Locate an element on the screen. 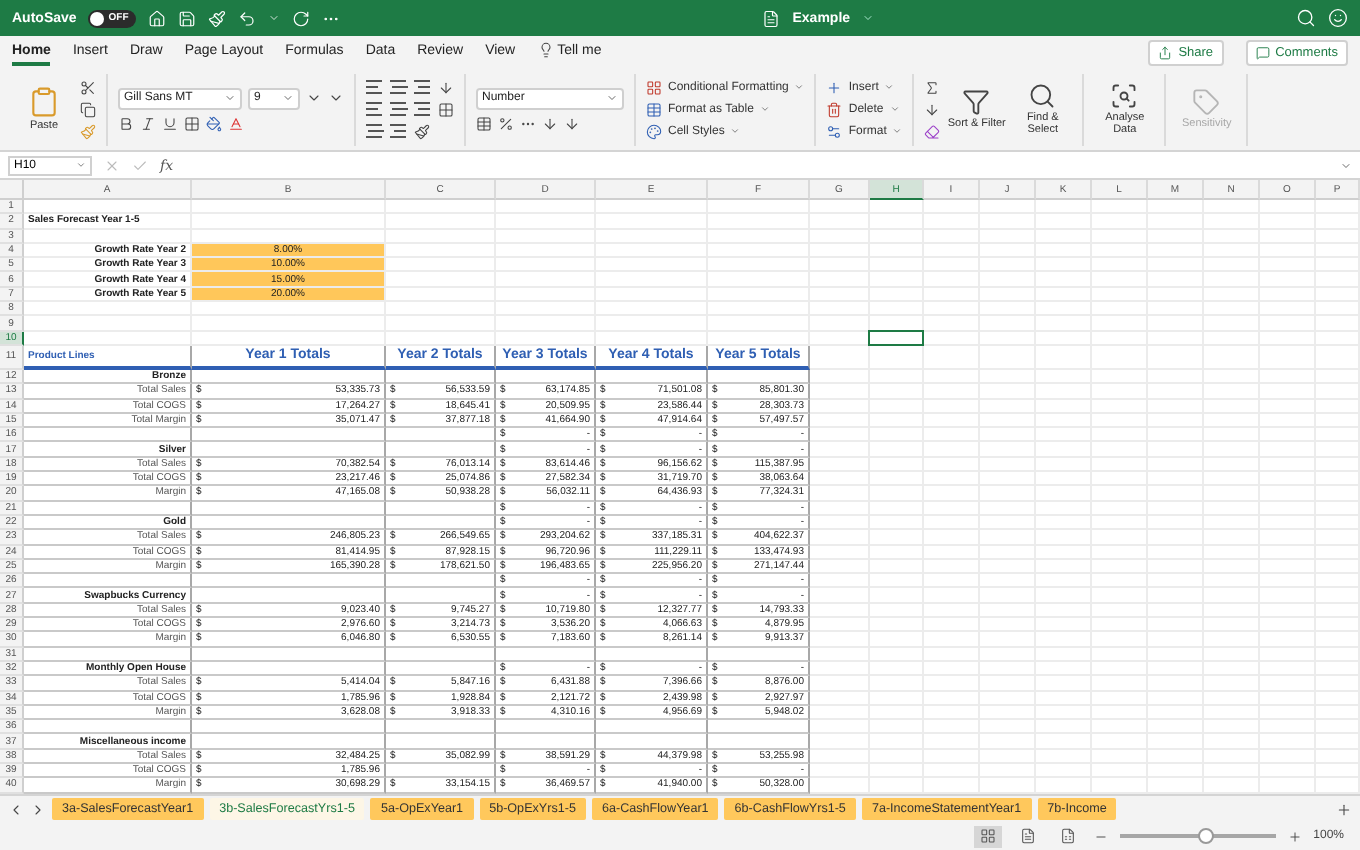  align-bottom-icon is located at coordinates (423, 87).